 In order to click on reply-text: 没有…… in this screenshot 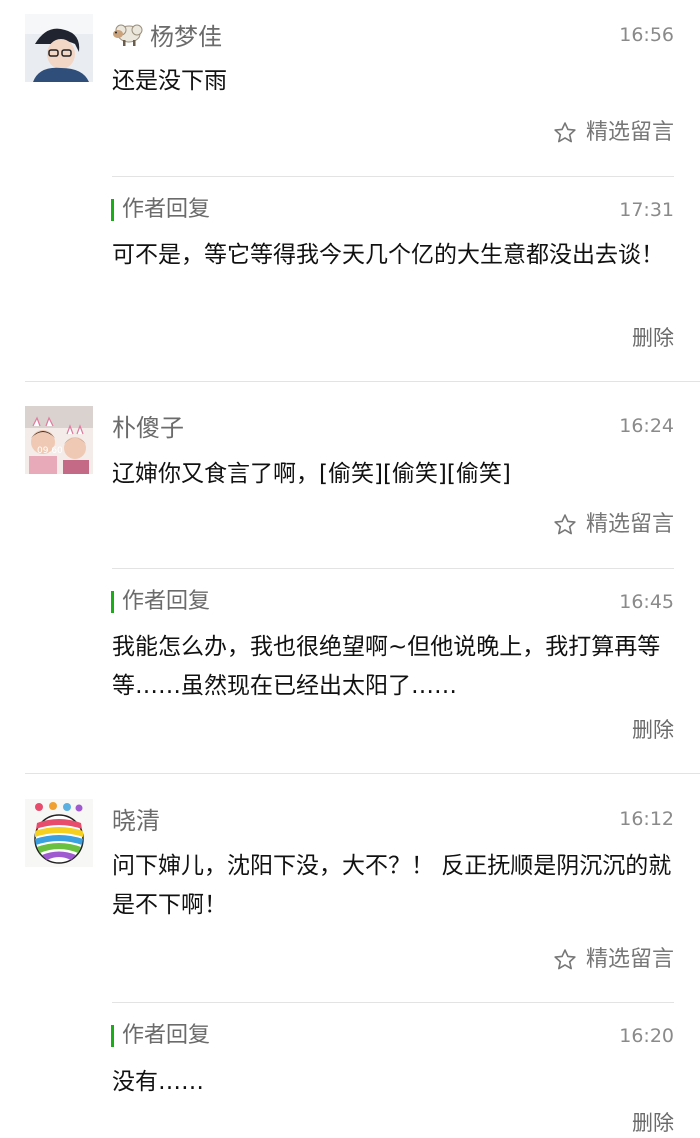, I will do `click(158, 1082)`.